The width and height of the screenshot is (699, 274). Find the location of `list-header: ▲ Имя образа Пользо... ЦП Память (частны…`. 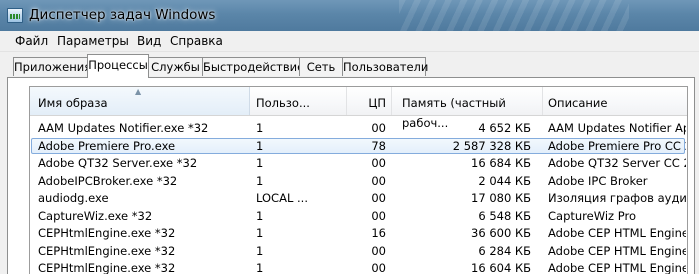

list-header: ▲ Имя образа Пользо... ЦП Память (частны… is located at coordinates (358, 108).